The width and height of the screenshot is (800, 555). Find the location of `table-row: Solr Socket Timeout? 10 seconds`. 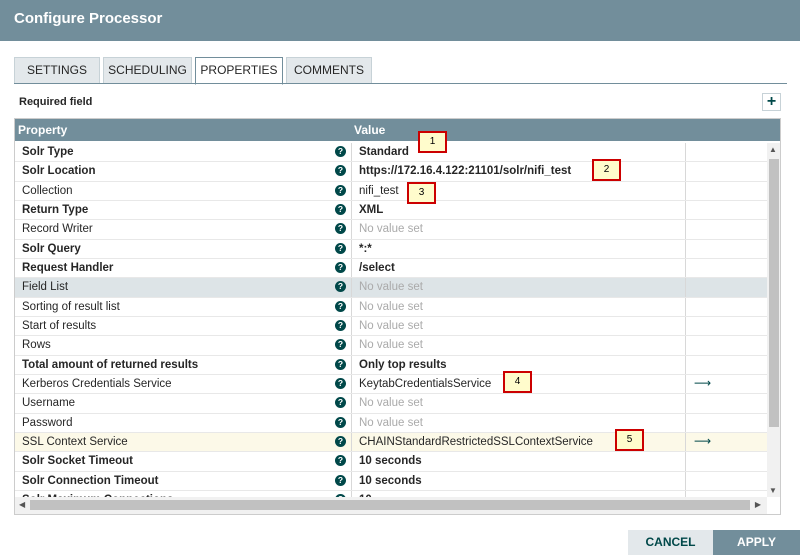

table-row: Solr Socket Timeout? 10 seconds is located at coordinates (391, 462).